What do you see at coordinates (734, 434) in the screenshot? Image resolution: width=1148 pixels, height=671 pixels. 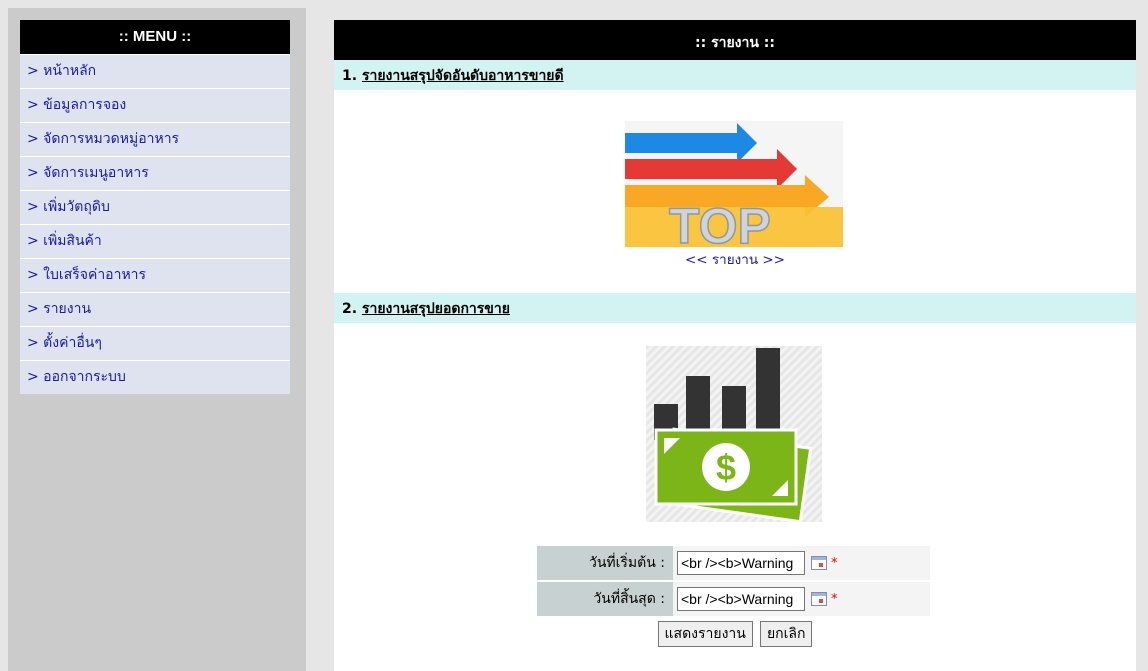 I see `sales-summary-image: $` at bounding box center [734, 434].